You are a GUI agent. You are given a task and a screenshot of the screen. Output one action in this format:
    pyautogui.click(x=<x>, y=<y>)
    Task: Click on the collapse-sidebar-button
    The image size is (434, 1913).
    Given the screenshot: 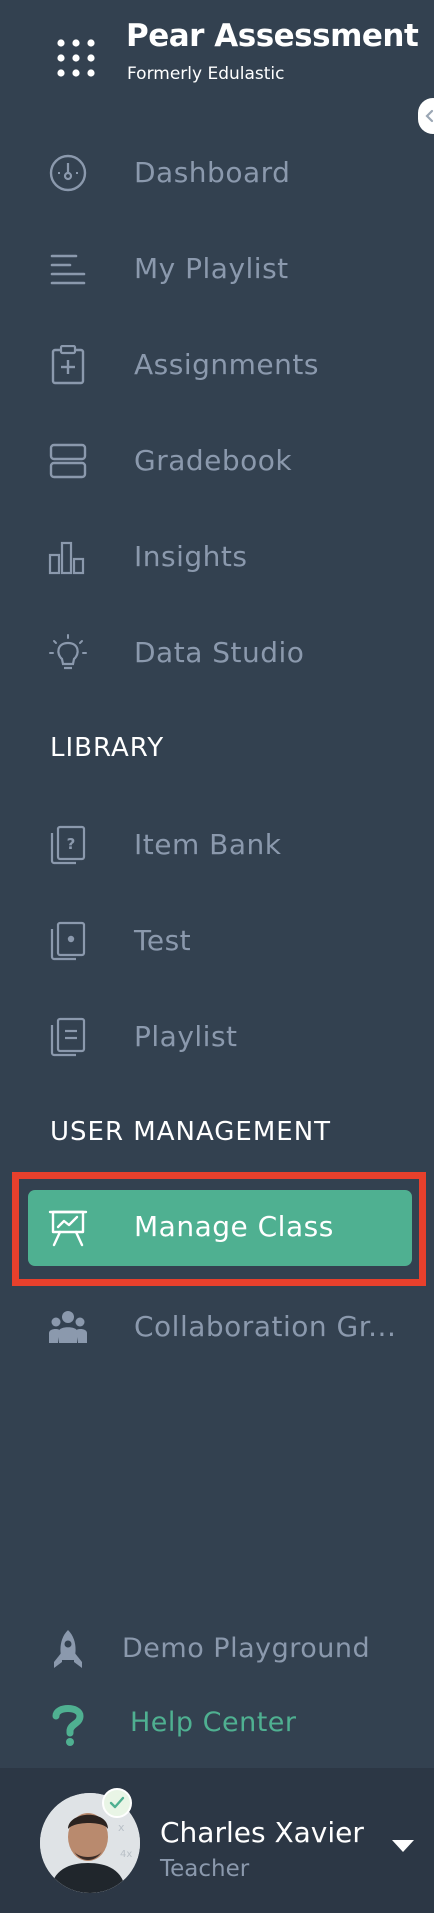 What is the action you would take?
    pyautogui.click(x=426, y=116)
    